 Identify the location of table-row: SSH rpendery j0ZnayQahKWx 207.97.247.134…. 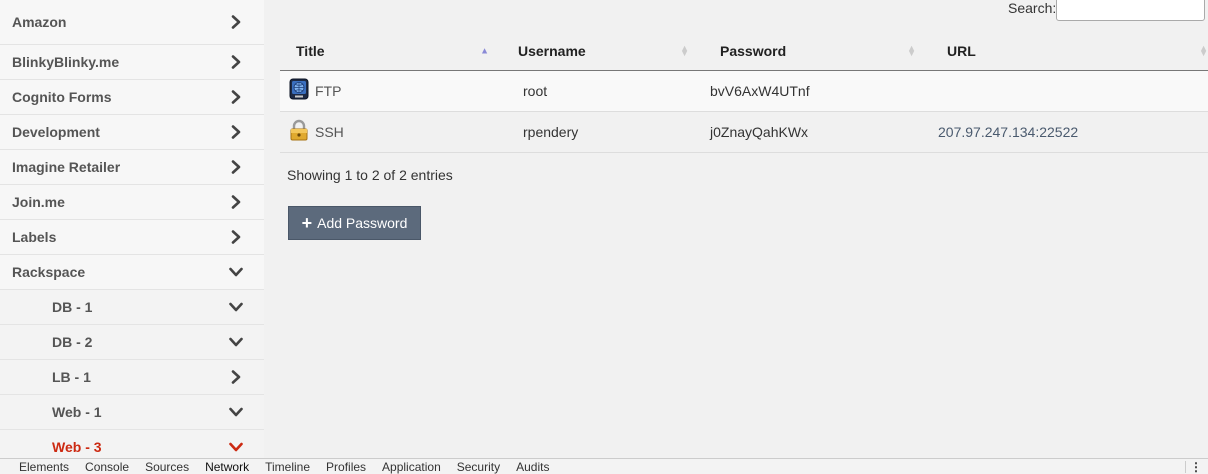
(744, 132).